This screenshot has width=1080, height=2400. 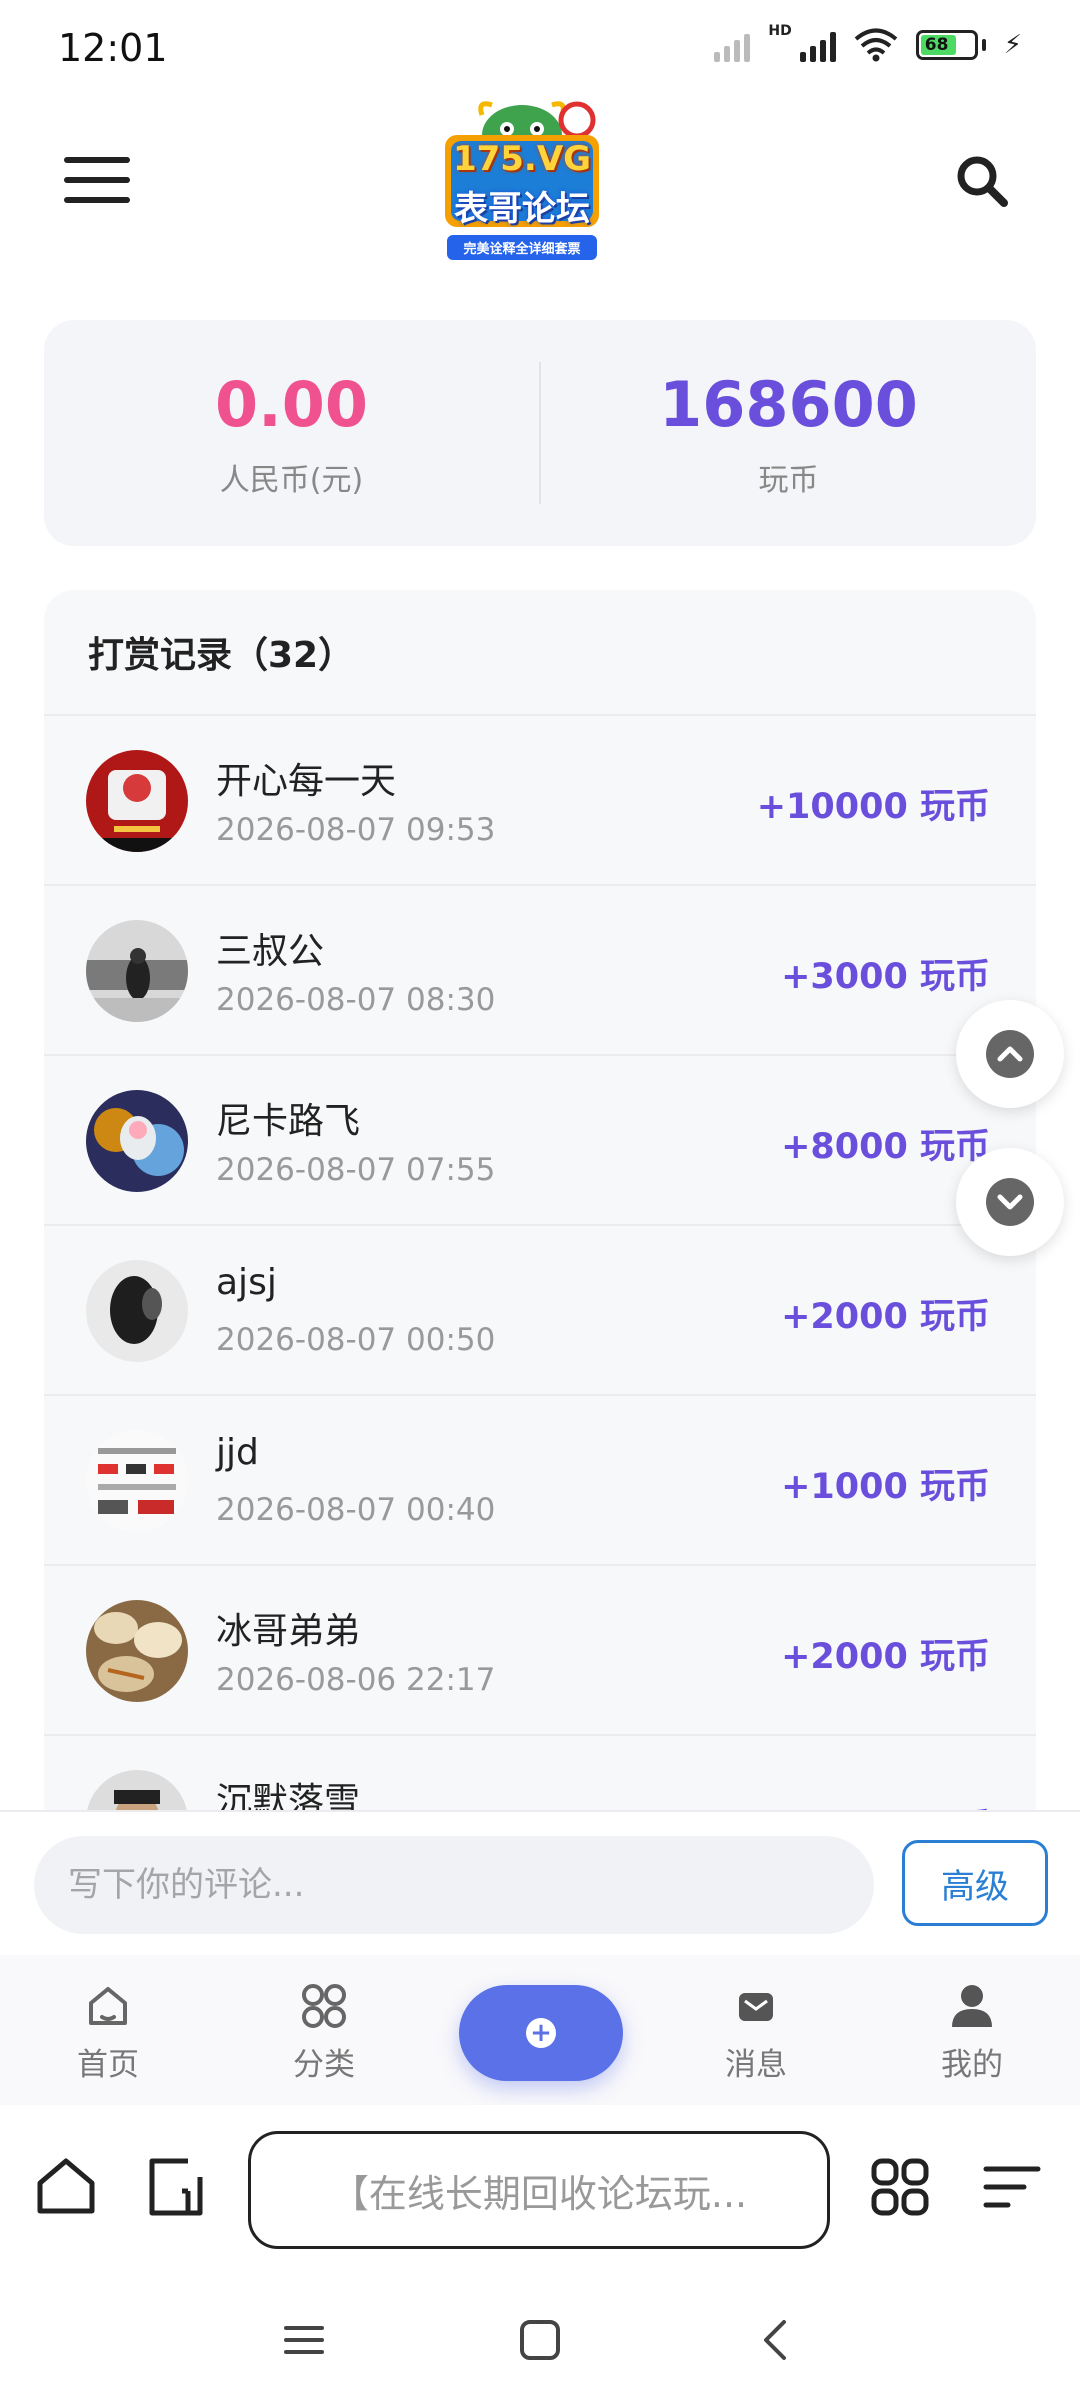 What do you see at coordinates (291, 480) in the screenshot?
I see `rmb-label: 人民币(元)` at bounding box center [291, 480].